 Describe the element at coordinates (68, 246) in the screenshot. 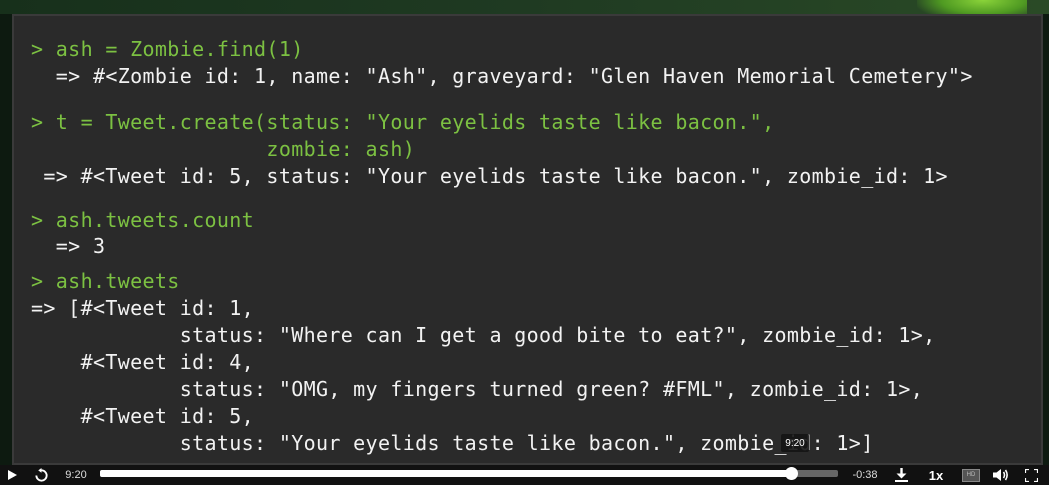

I see `terminal-line: => 3` at that location.